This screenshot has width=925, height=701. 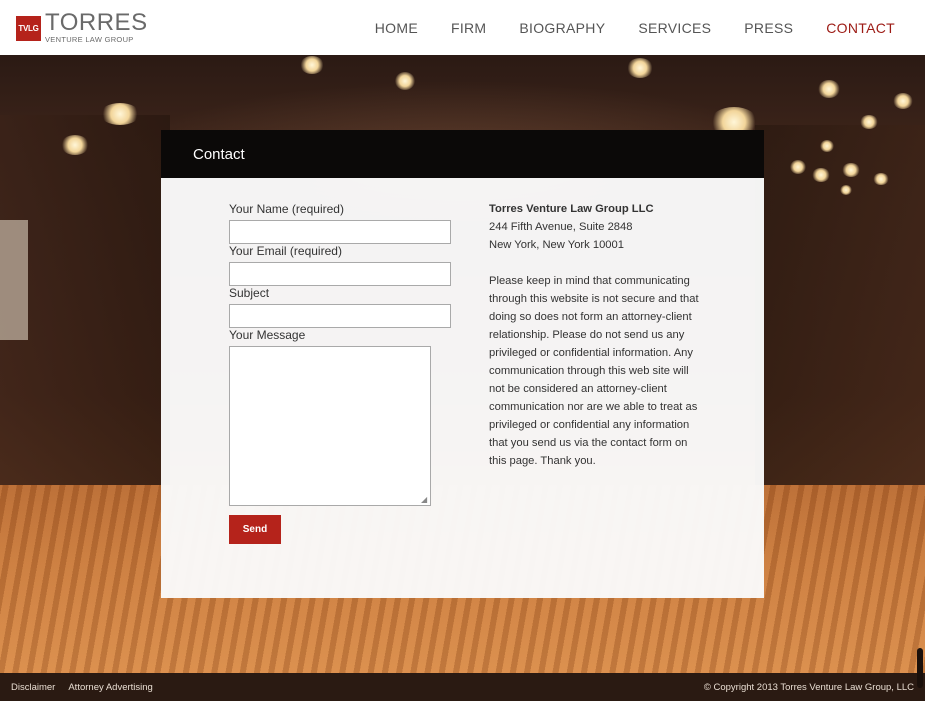 What do you see at coordinates (769, 28) in the screenshot?
I see `nav-press: PRESS` at bounding box center [769, 28].